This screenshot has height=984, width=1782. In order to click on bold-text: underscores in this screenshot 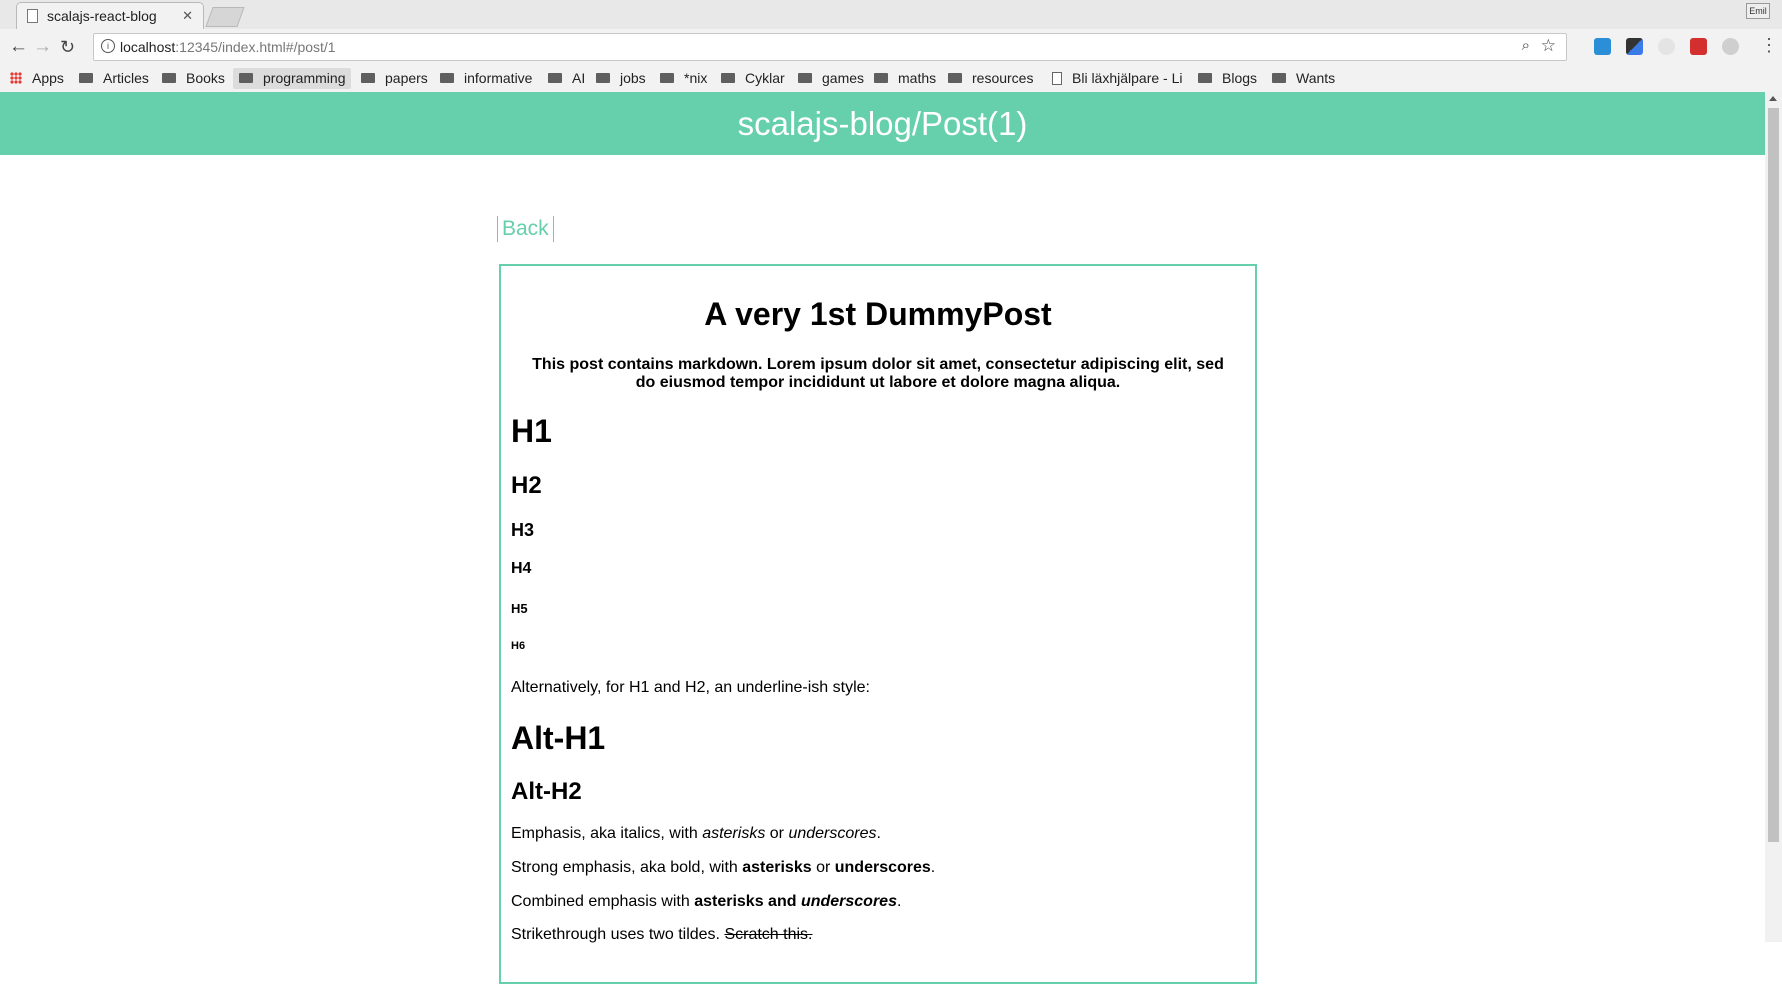, I will do `click(882, 867)`.